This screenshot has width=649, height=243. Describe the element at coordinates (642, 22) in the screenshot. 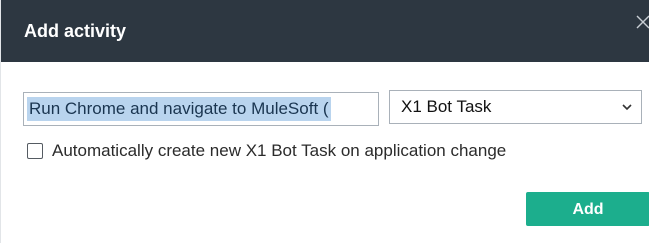

I see `close-icon` at that location.